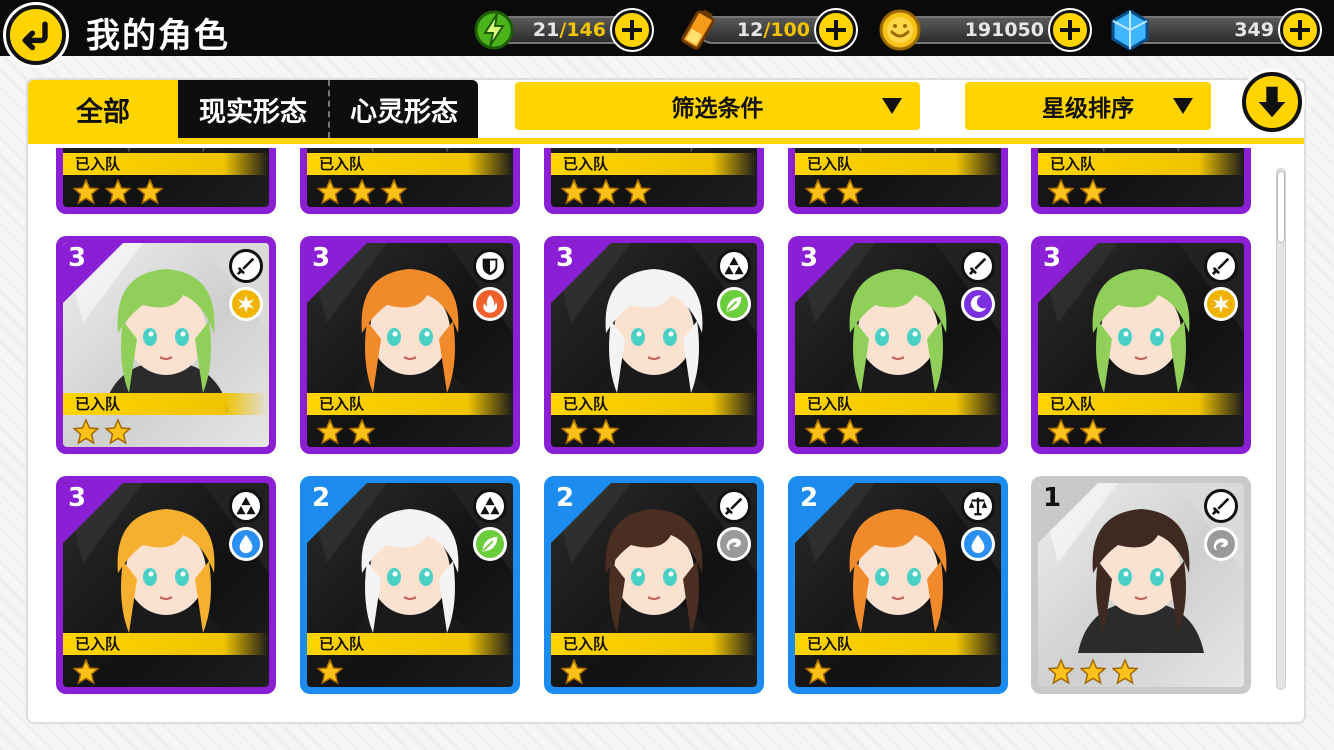 The height and width of the screenshot is (750, 1334). Describe the element at coordinates (586, 30) in the screenshot. I see `stamina-max: 146` at that location.